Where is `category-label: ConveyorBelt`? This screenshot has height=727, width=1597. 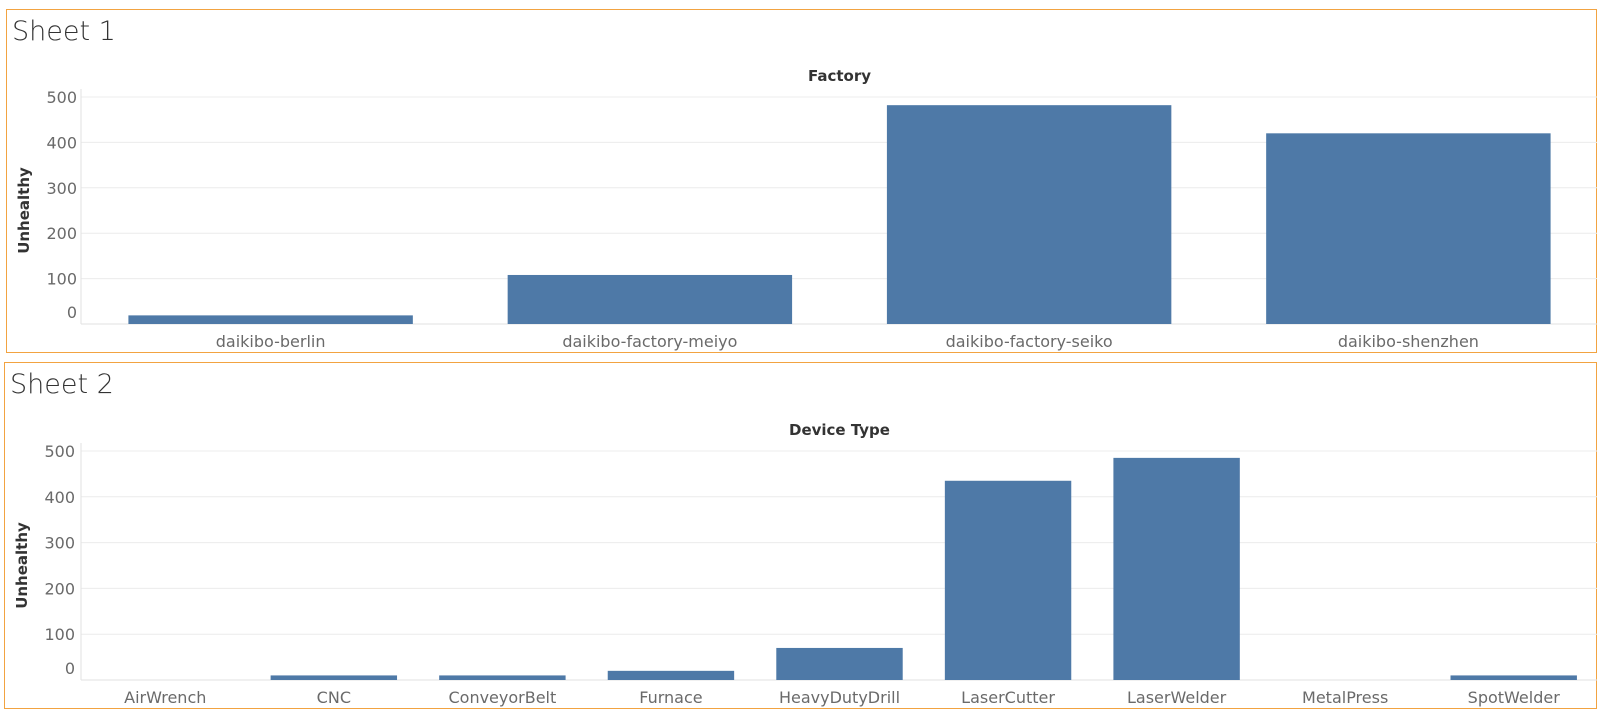
category-label: ConveyorBelt is located at coordinates (502, 697).